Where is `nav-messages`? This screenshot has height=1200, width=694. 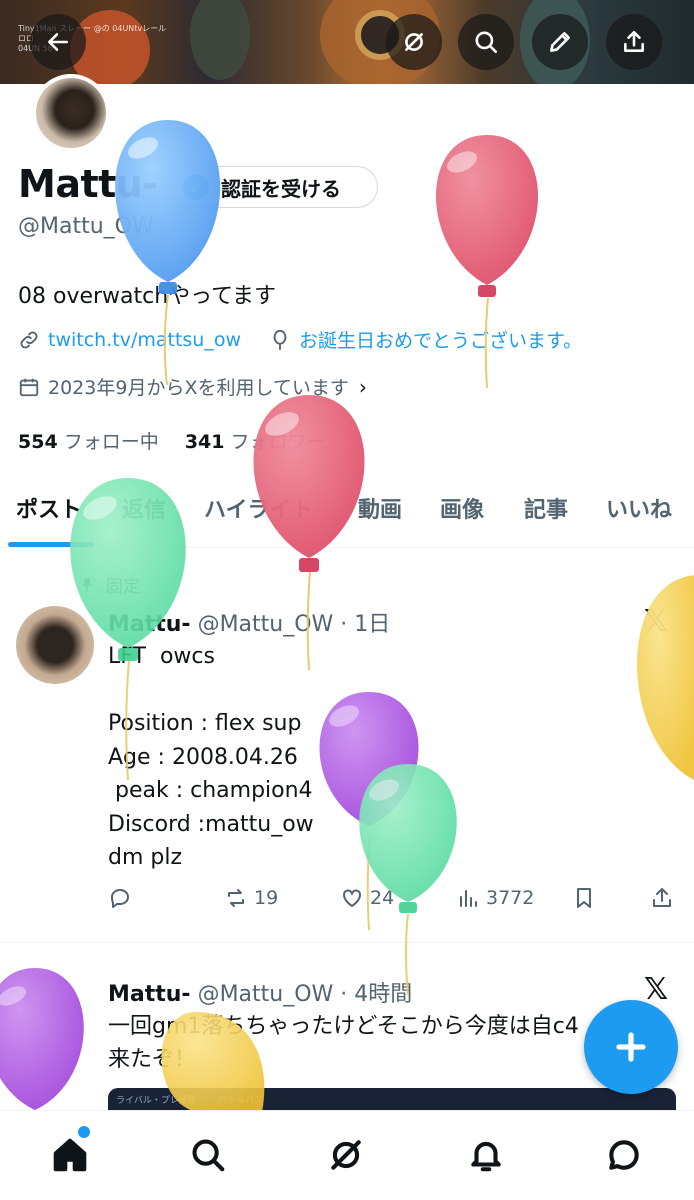 nav-messages is located at coordinates (624, 1155).